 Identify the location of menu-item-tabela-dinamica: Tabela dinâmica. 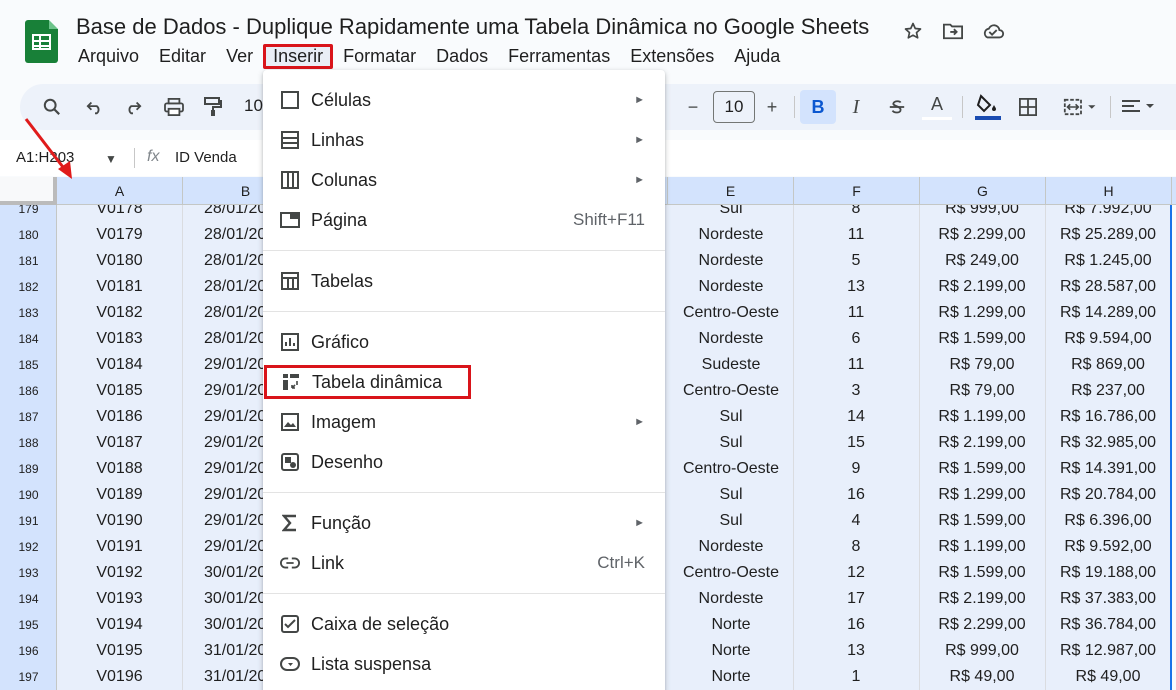
(367, 382).